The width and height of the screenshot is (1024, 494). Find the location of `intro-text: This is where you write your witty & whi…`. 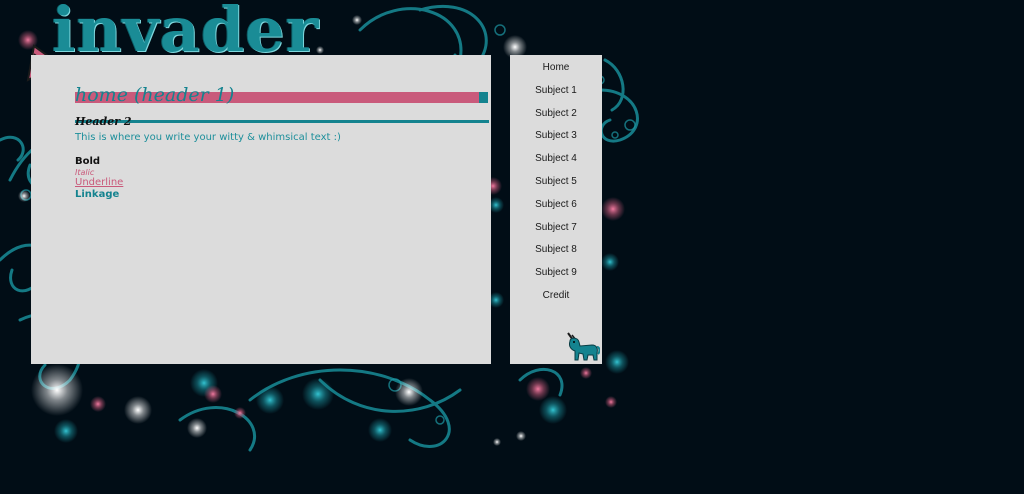

intro-text: This is where you write your witty & whi… is located at coordinates (208, 137).